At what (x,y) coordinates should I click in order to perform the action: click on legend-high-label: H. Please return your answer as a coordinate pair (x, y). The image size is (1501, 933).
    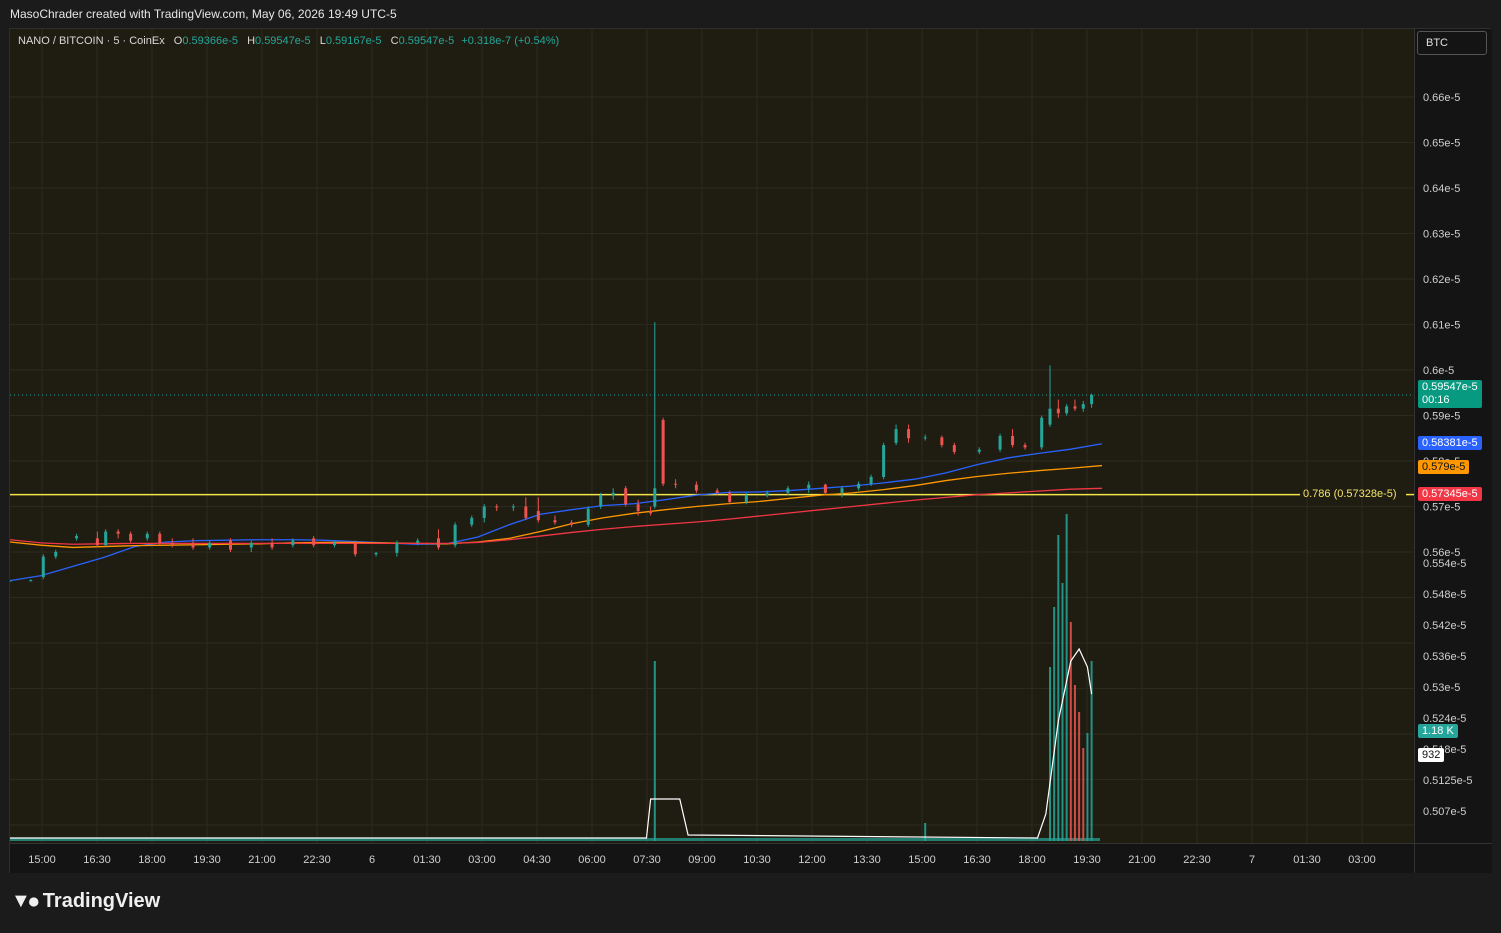
    Looking at the image, I should click on (251, 41).